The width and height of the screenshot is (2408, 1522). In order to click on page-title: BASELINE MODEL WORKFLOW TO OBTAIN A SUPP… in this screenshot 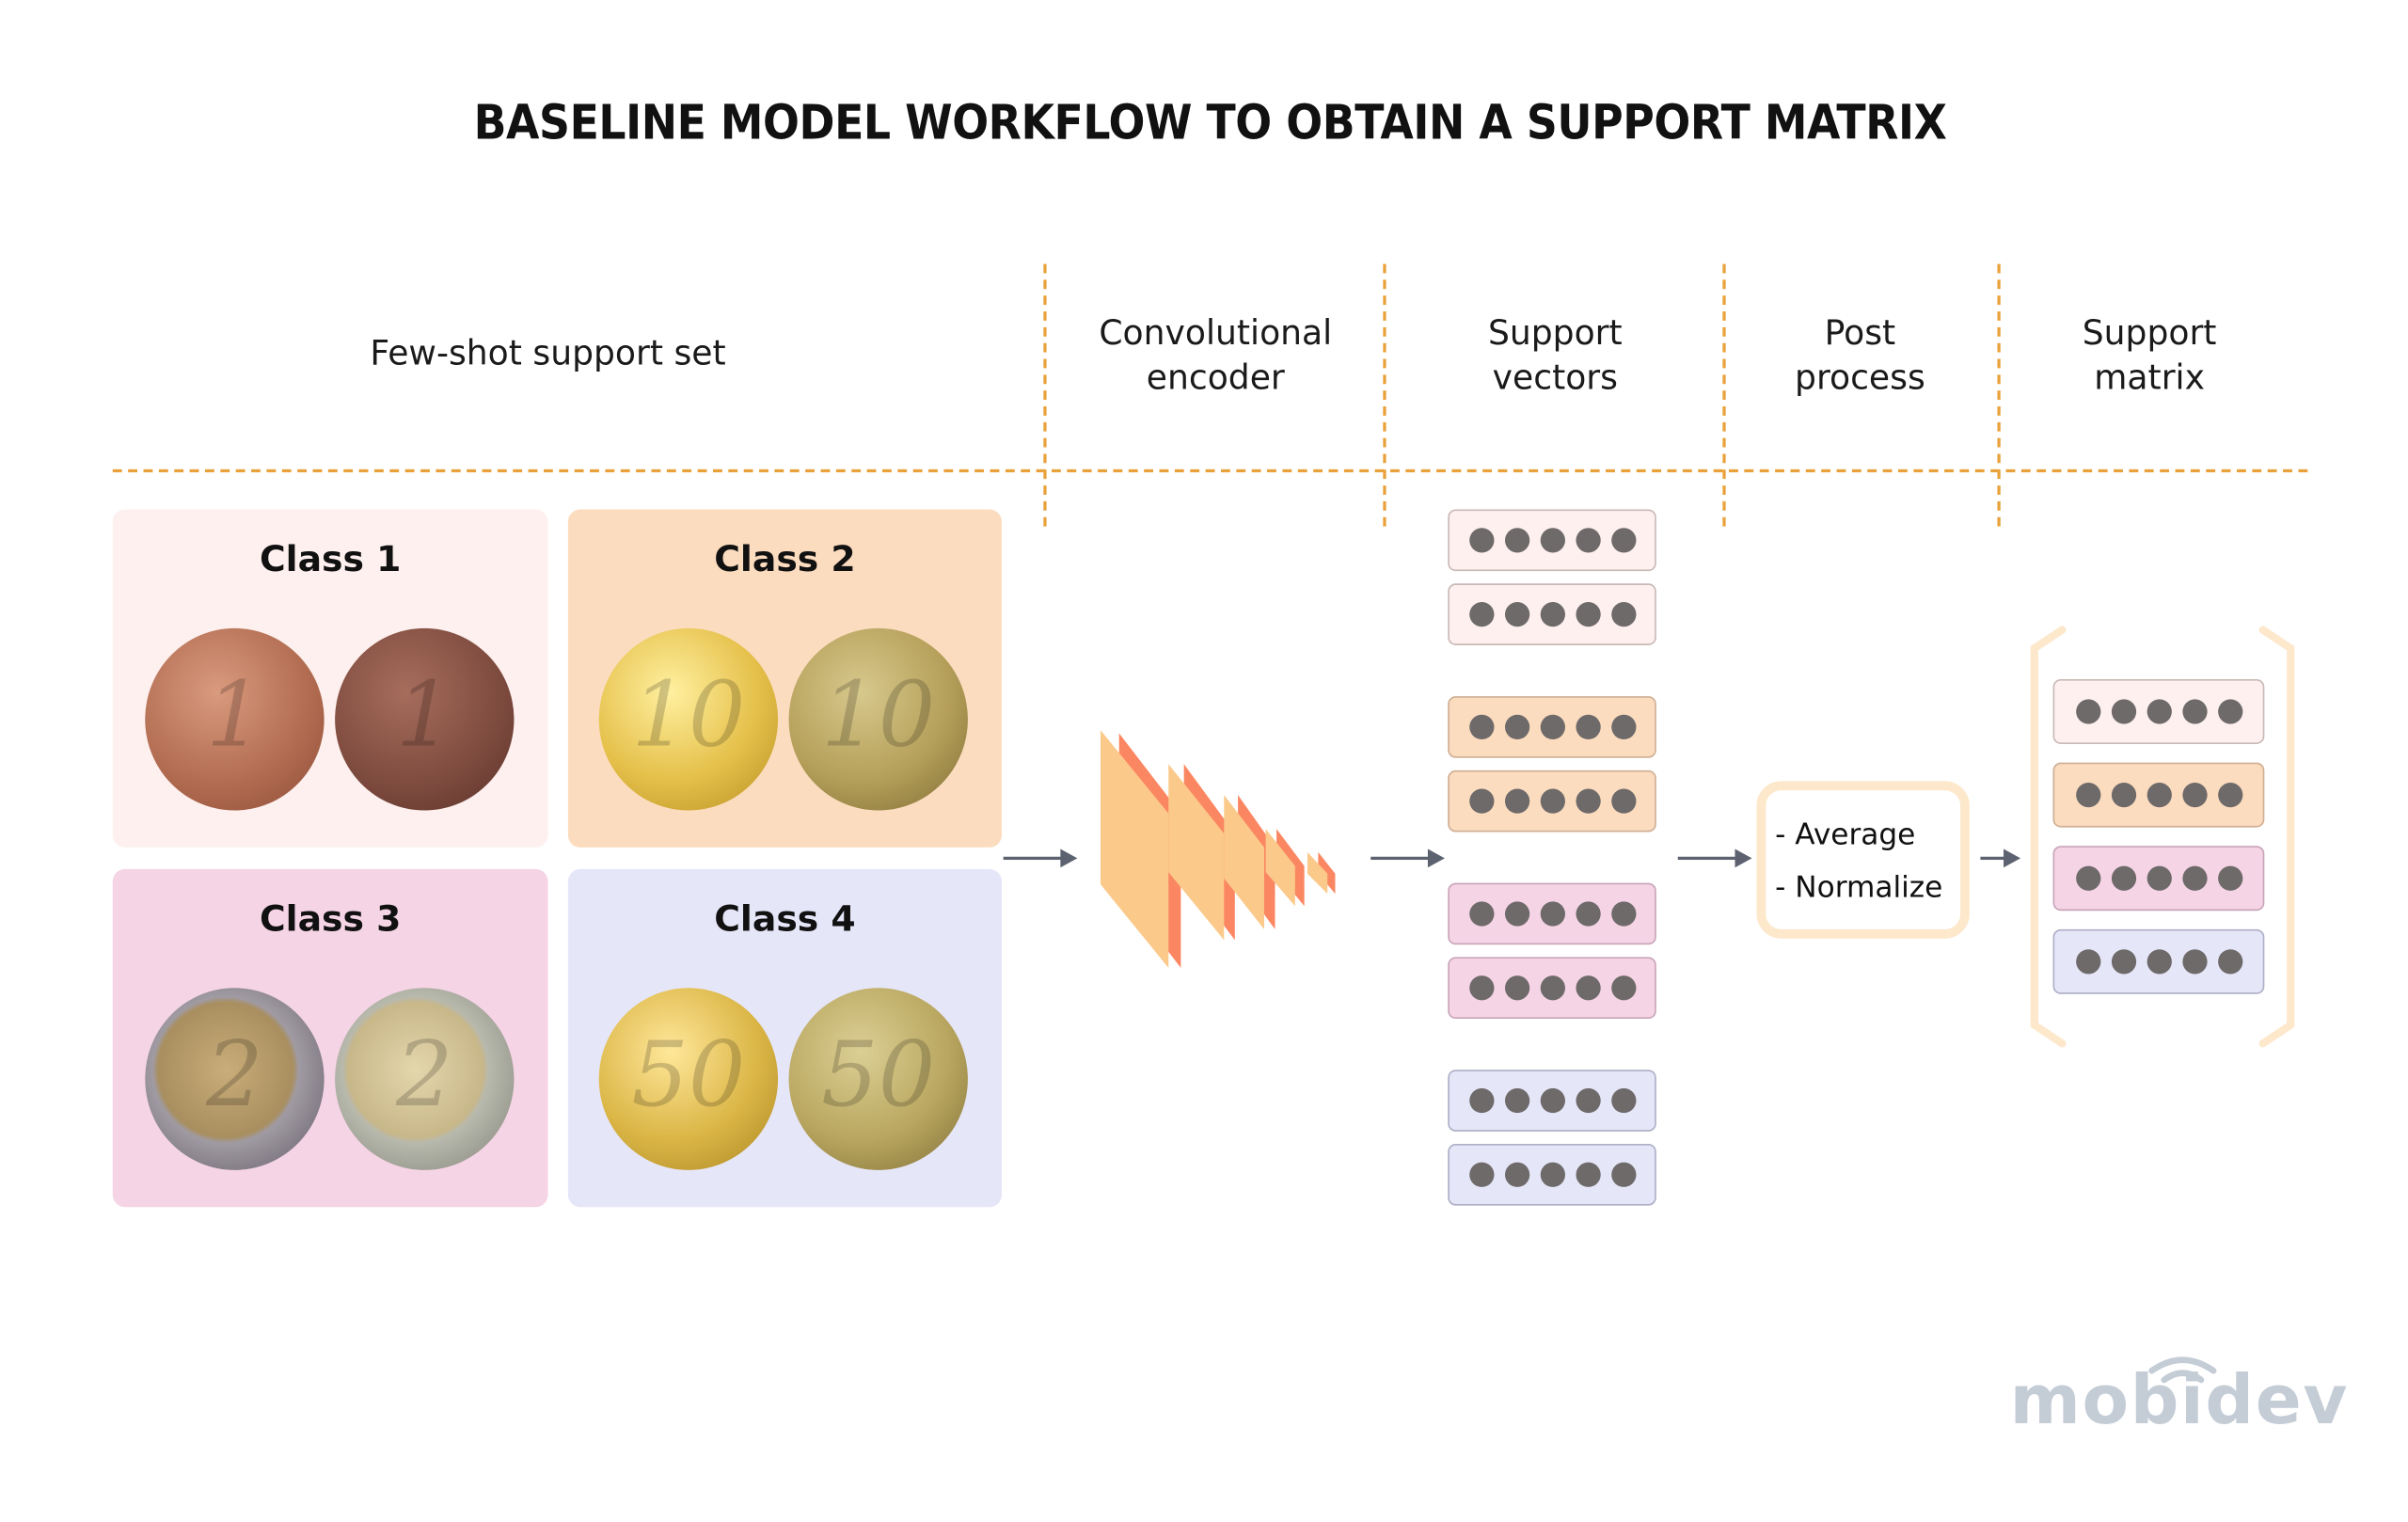, I will do `click(1210, 123)`.